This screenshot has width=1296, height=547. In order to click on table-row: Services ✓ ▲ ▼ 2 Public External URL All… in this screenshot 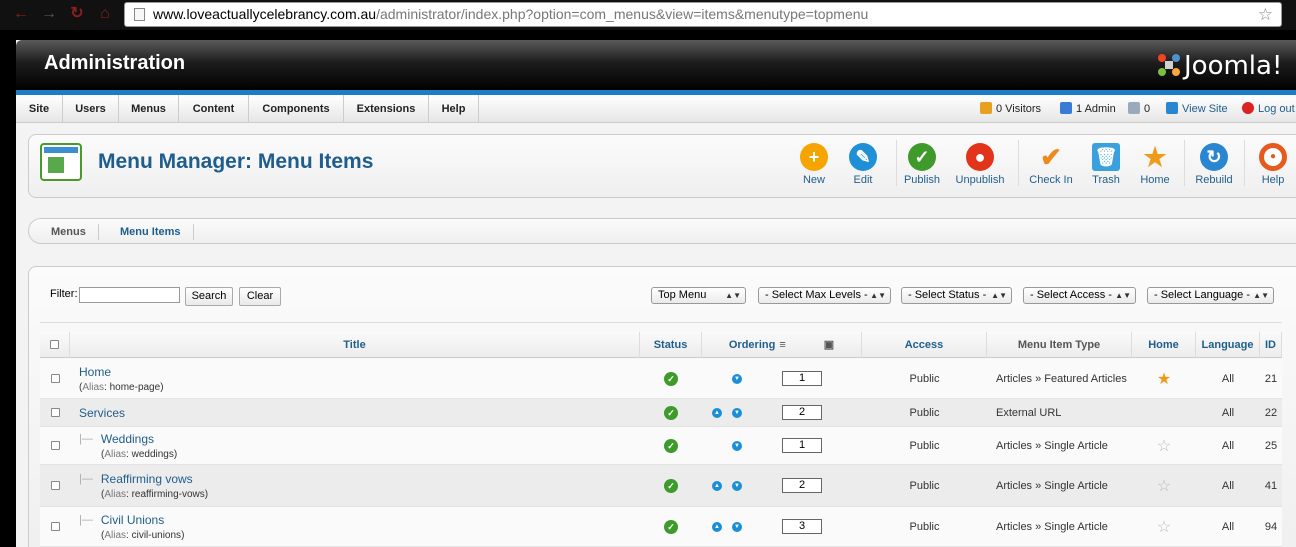, I will do `click(661, 413)`.